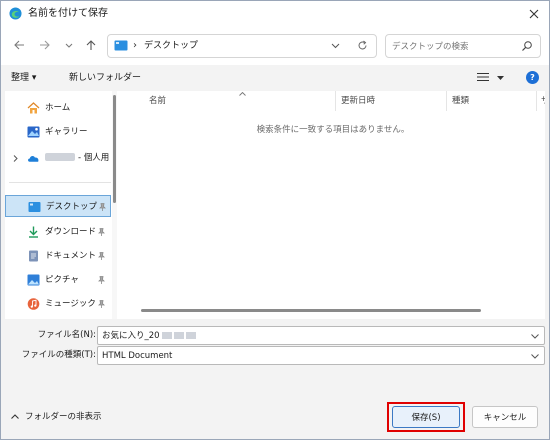 This screenshot has width=550, height=440. Describe the element at coordinates (157, 101) in the screenshot. I see `column-header-name: 名前` at that location.